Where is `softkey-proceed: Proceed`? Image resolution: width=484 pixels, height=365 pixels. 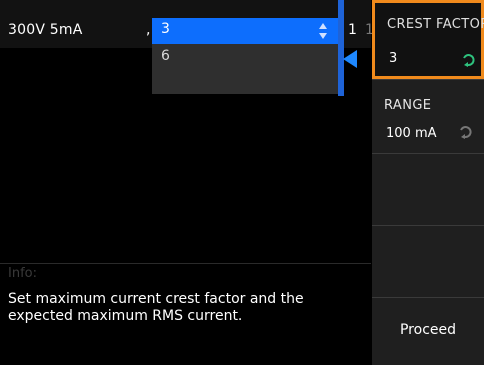 softkey-proceed: Proceed is located at coordinates (428, 331).